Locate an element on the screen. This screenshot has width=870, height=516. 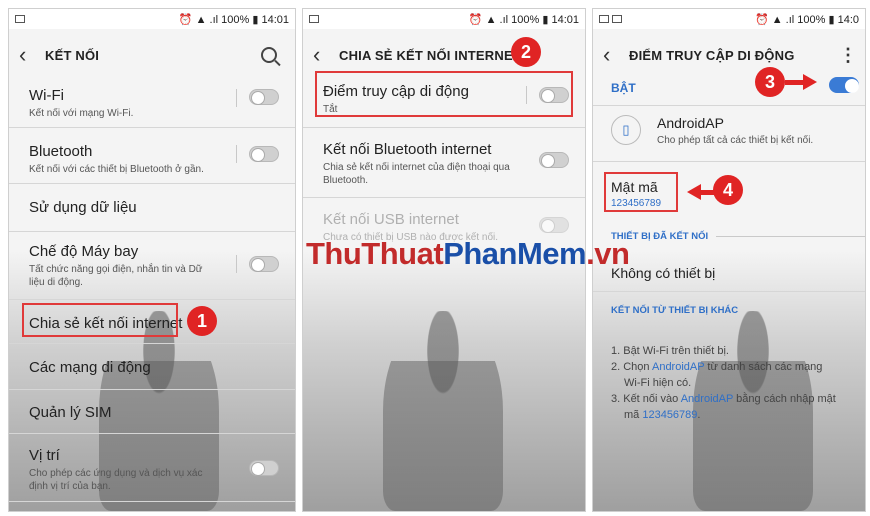
airplane-toggle is located at coordinates (264, 264).